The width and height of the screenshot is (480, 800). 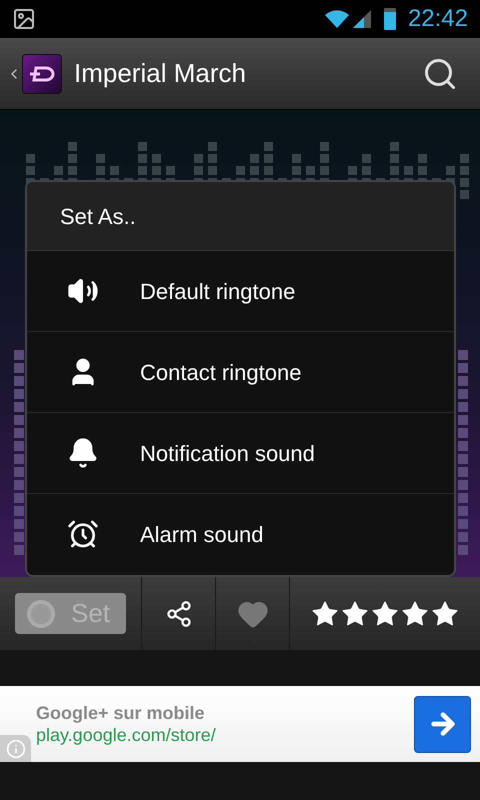 I want to click on info-icon, so click(x=16, y=748).